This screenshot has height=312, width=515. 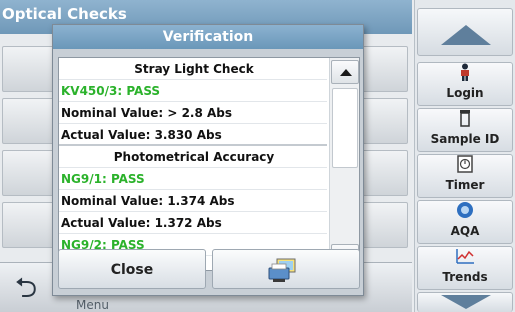 I want to click on trends-chart-icon, so click(x=465, y=258).